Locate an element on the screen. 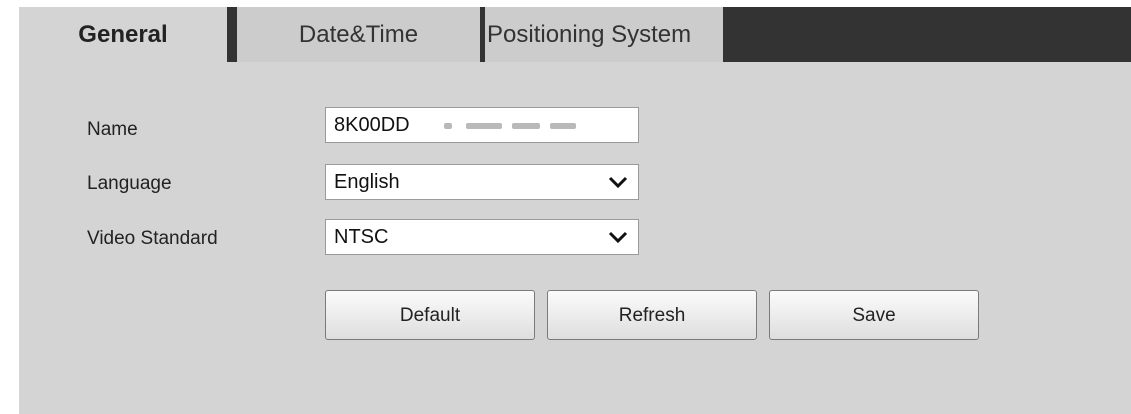  language-value: English is located at coordinates (367, 182).